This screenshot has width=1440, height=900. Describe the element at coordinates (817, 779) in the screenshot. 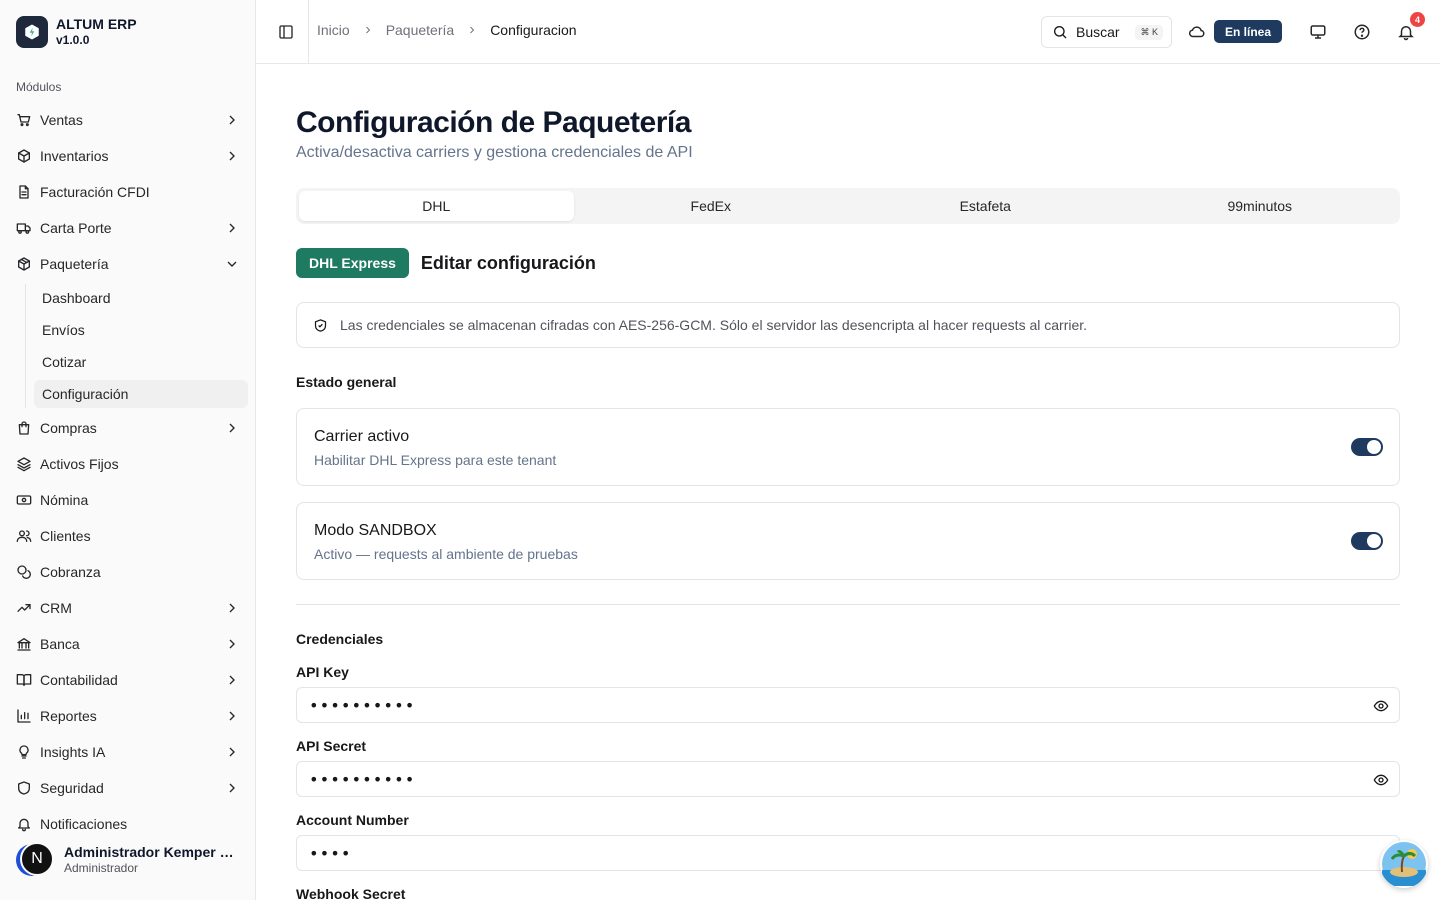

I see `api-secret-input` at that location.